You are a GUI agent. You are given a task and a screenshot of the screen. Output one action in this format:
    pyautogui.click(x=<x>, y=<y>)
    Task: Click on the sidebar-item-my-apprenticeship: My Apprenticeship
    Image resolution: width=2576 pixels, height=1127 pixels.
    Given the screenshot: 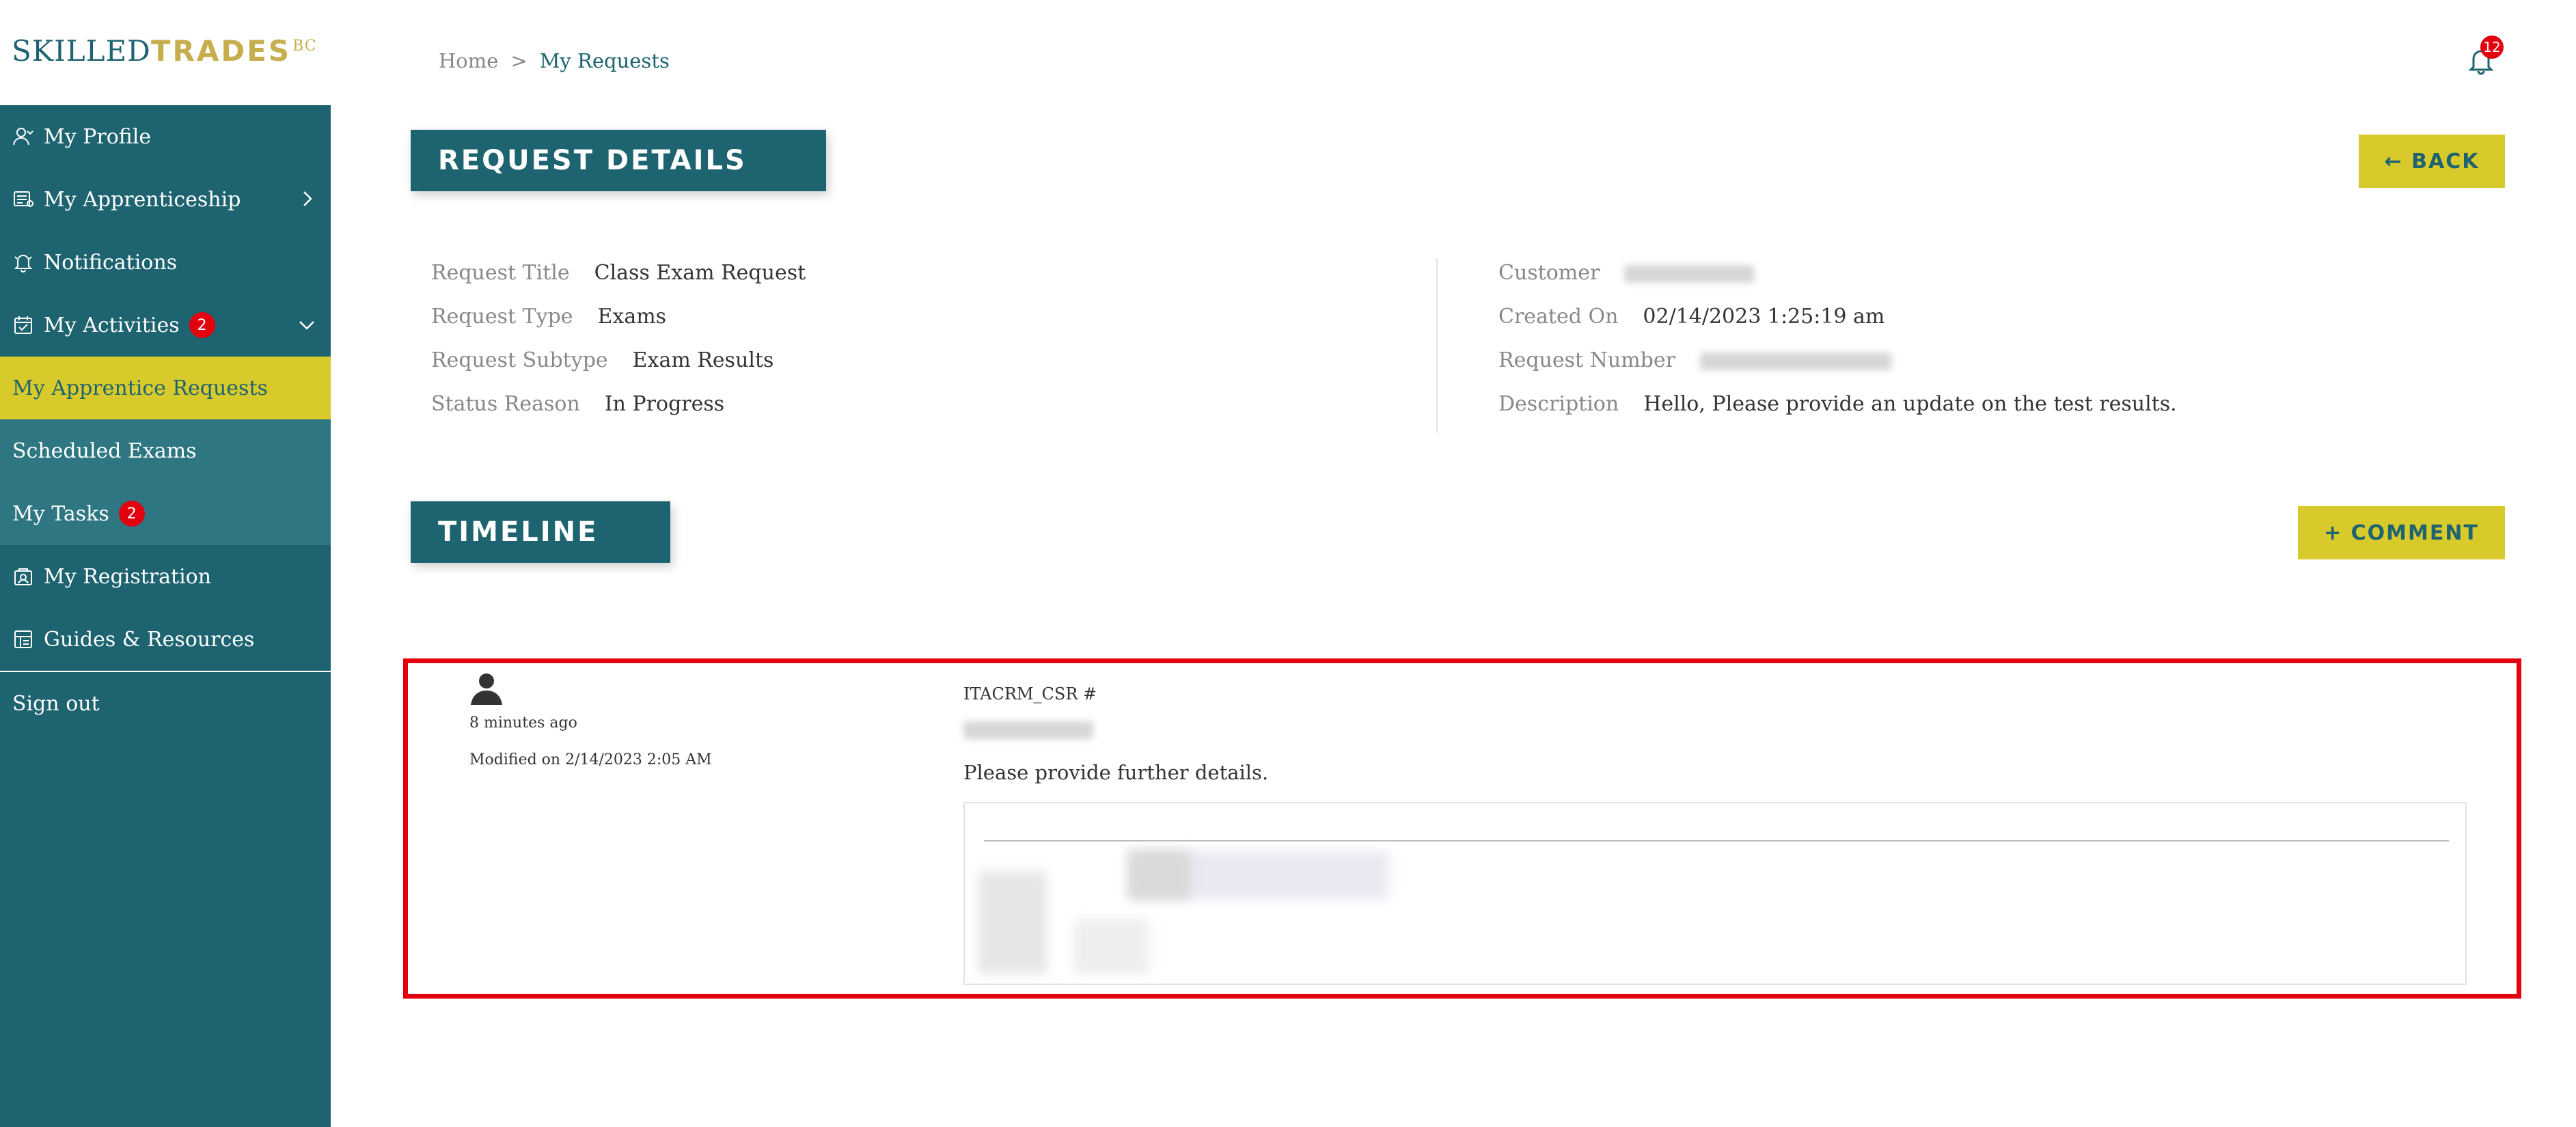 What is the action you would take?
    pyautogui.click(x=165, y=199)
    